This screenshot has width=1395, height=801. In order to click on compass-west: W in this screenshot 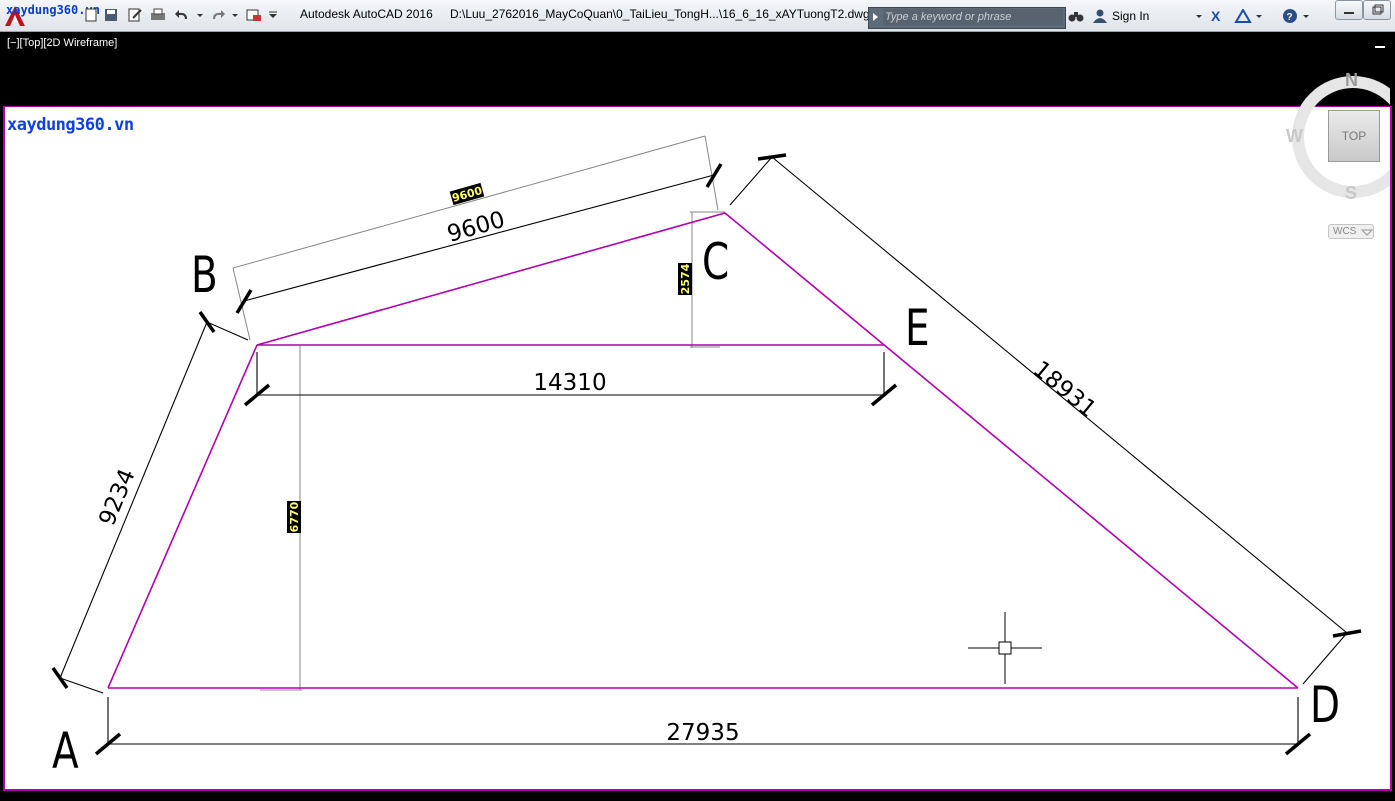, I will do `click(1294, 136)`.